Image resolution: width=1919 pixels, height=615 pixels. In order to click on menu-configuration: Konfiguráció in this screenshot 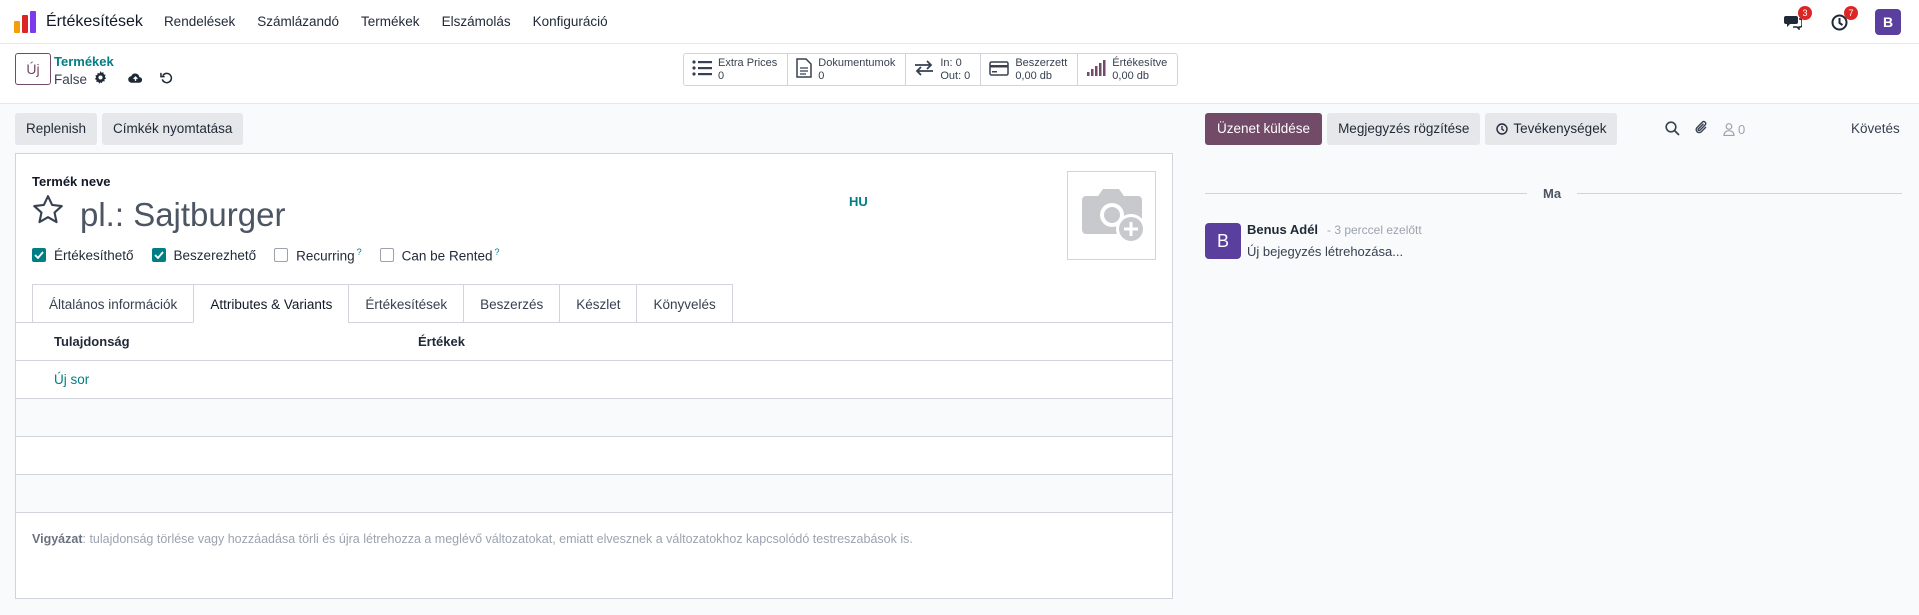, I will do `click(570, 21)`.